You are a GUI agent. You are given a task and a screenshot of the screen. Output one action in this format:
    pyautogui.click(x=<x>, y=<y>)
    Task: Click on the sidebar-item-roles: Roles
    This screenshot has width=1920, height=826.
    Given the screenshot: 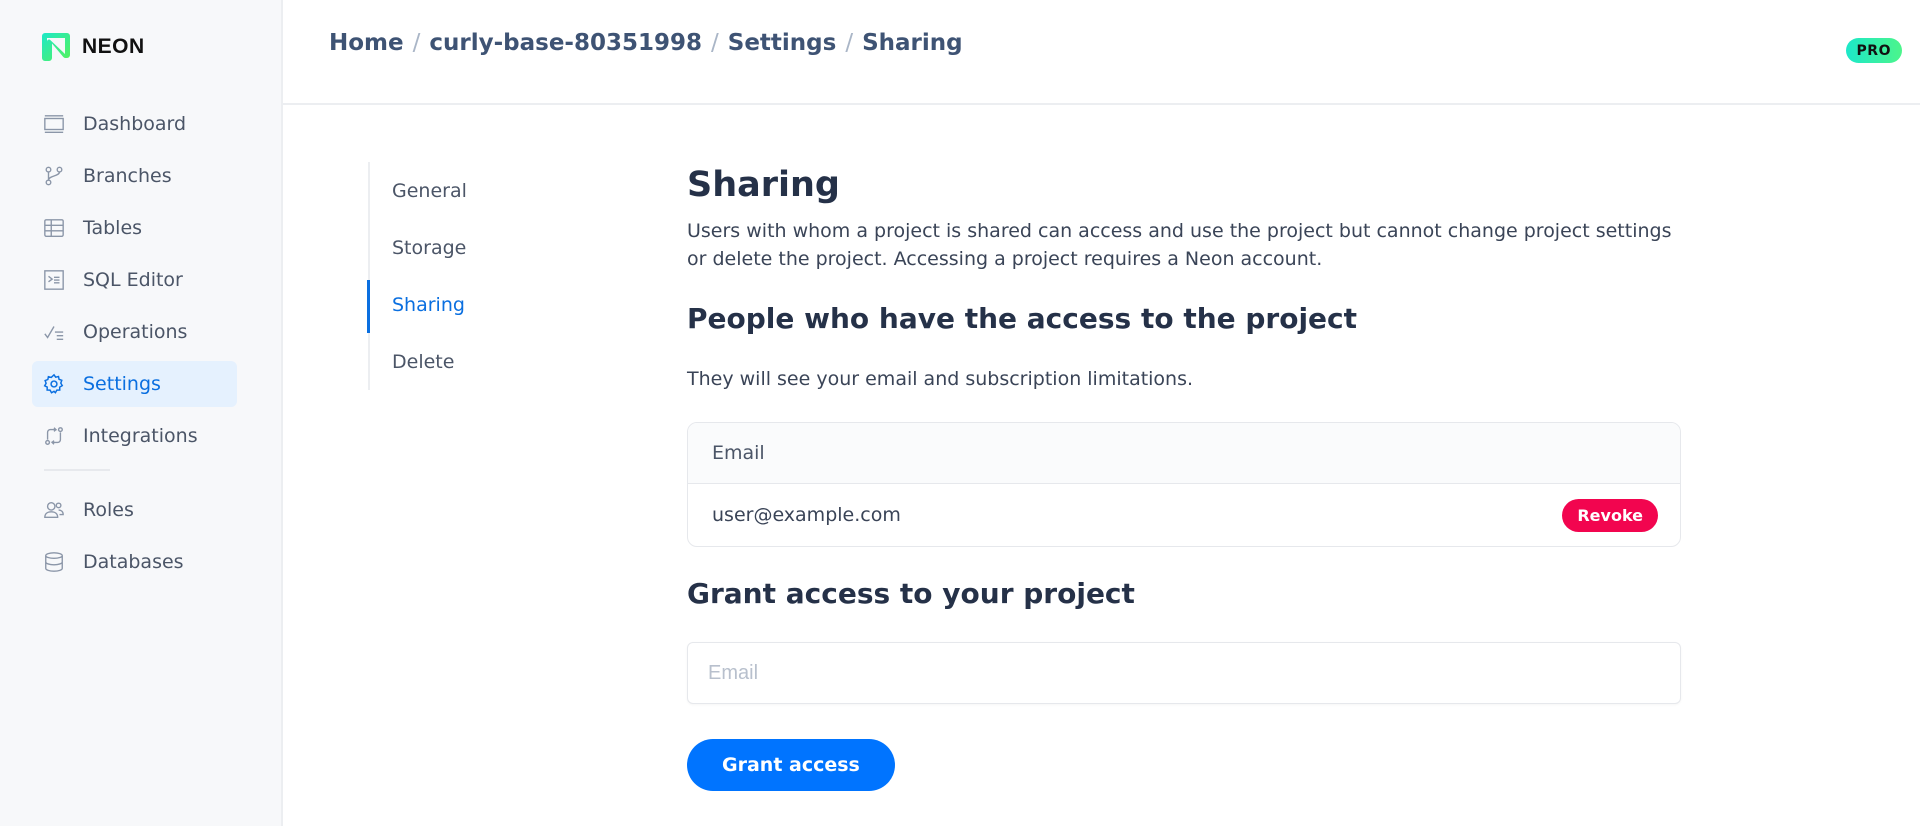 What is the action you would take?
    pyautogui.click(x=134, y=510)
    